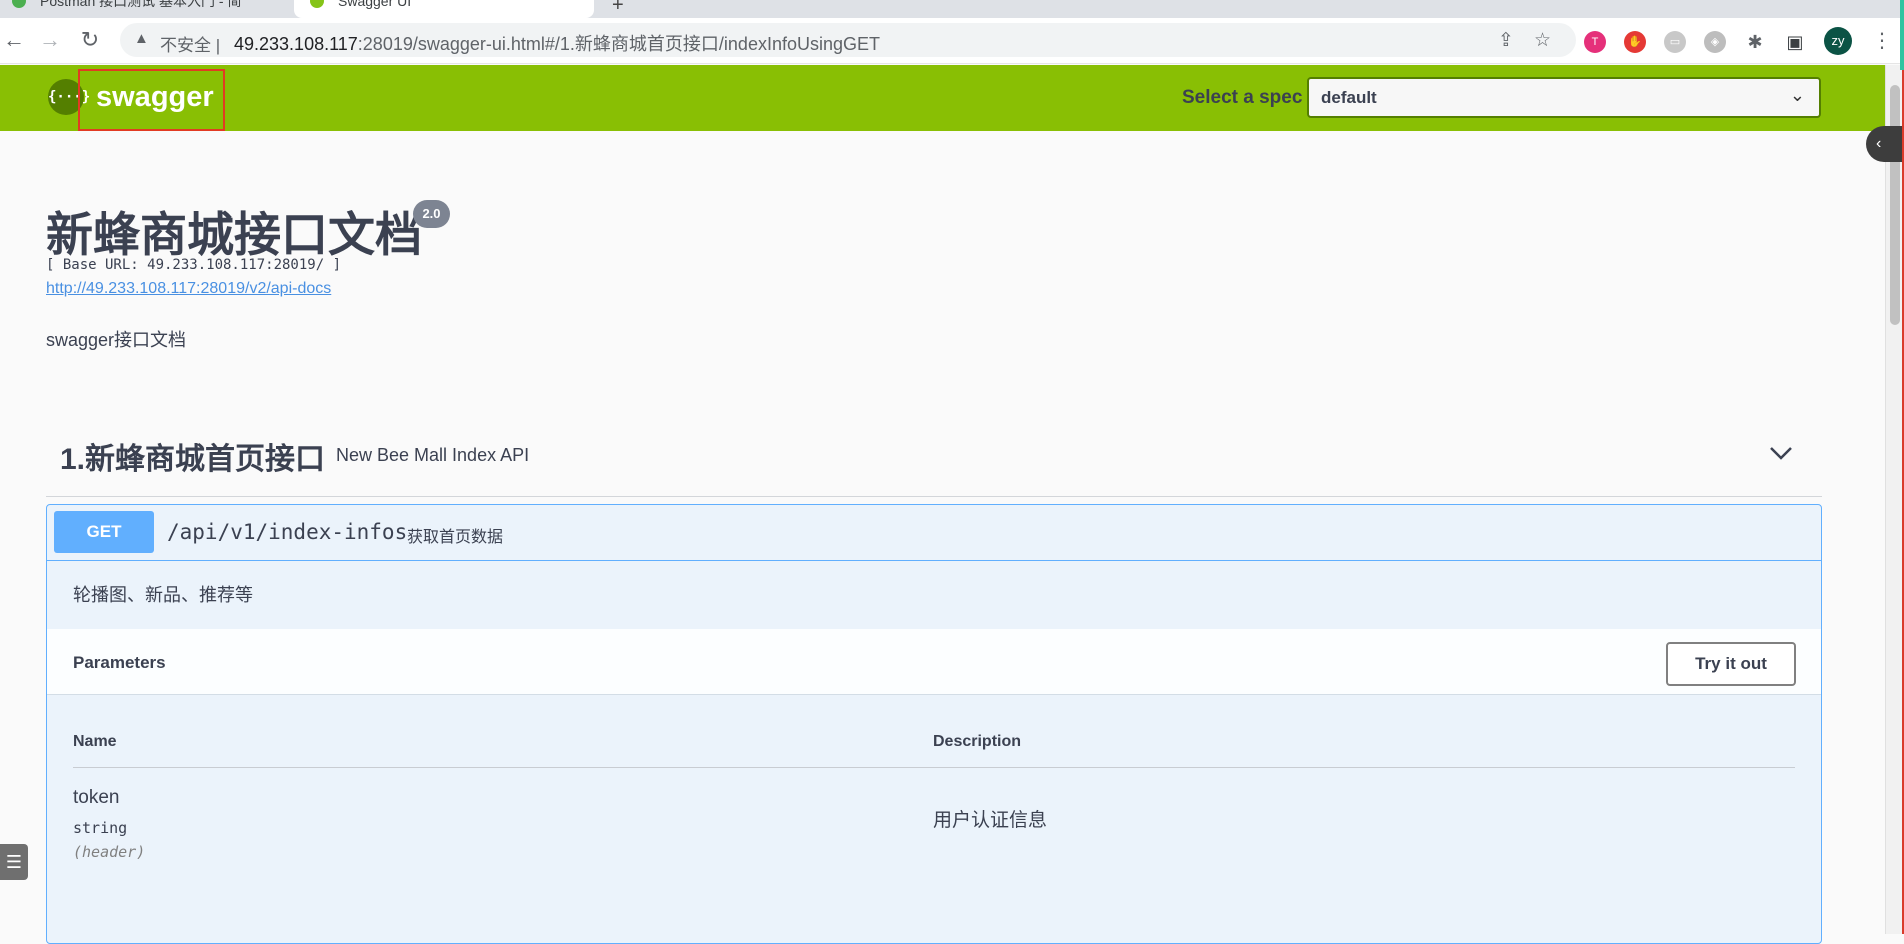  Describe the element at coordinates (287, 532) in the screenshot. I see `operation-path: /api/v1/index-infos` at that location.